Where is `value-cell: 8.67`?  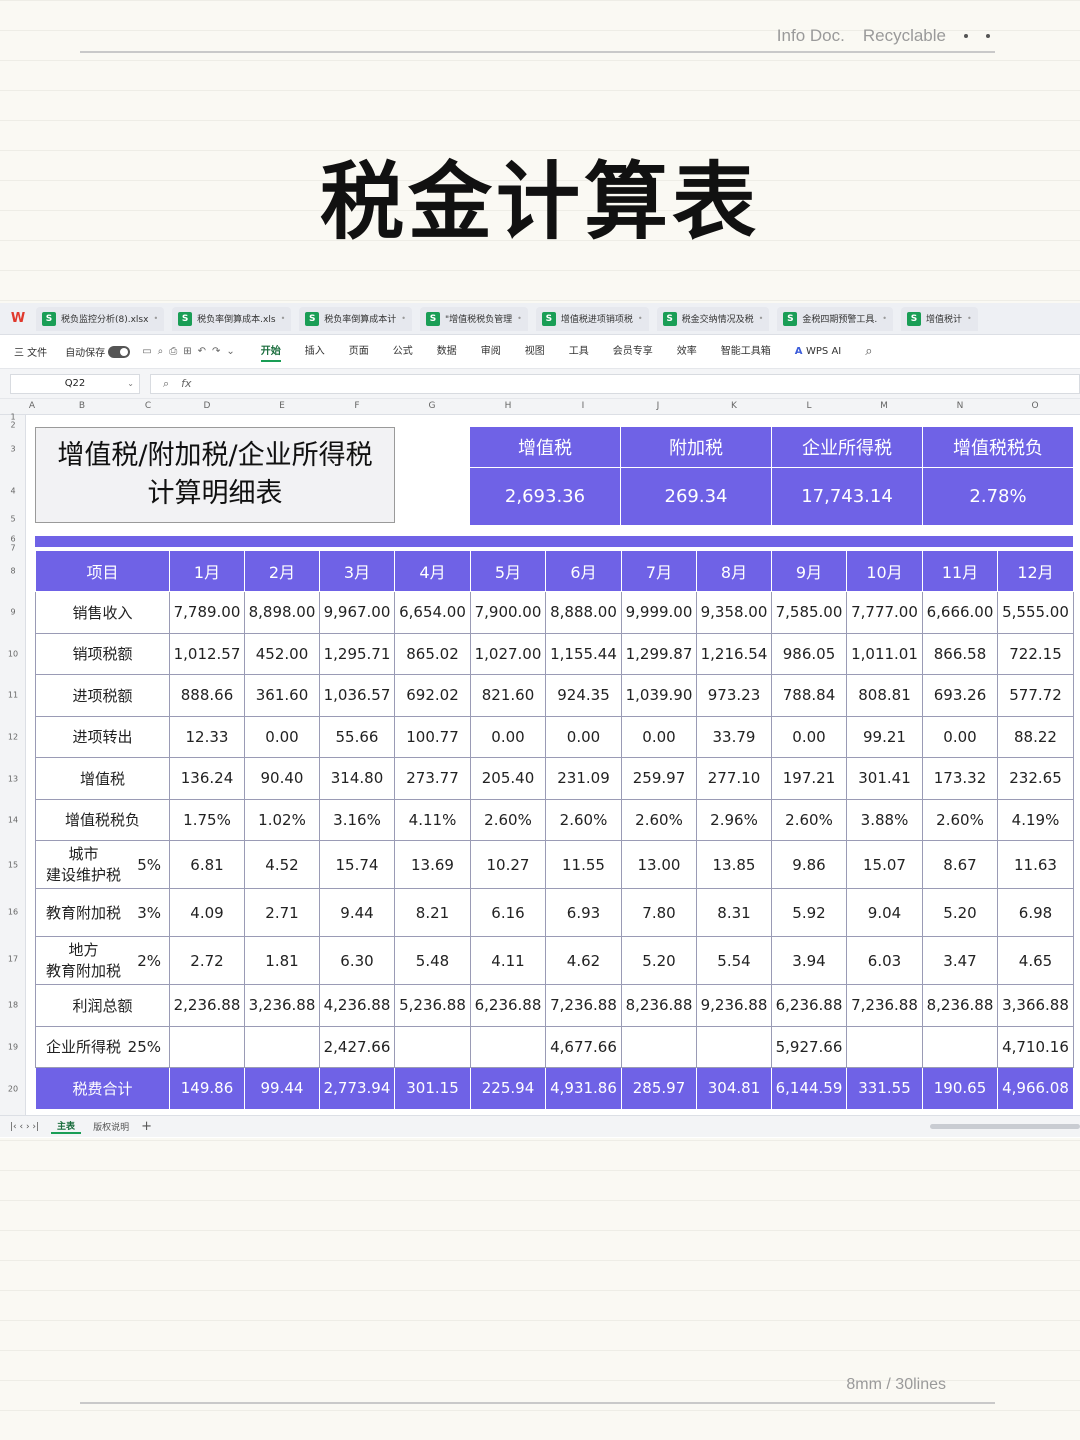
value-cell: 8.67 is located at coordinates (960, 864).